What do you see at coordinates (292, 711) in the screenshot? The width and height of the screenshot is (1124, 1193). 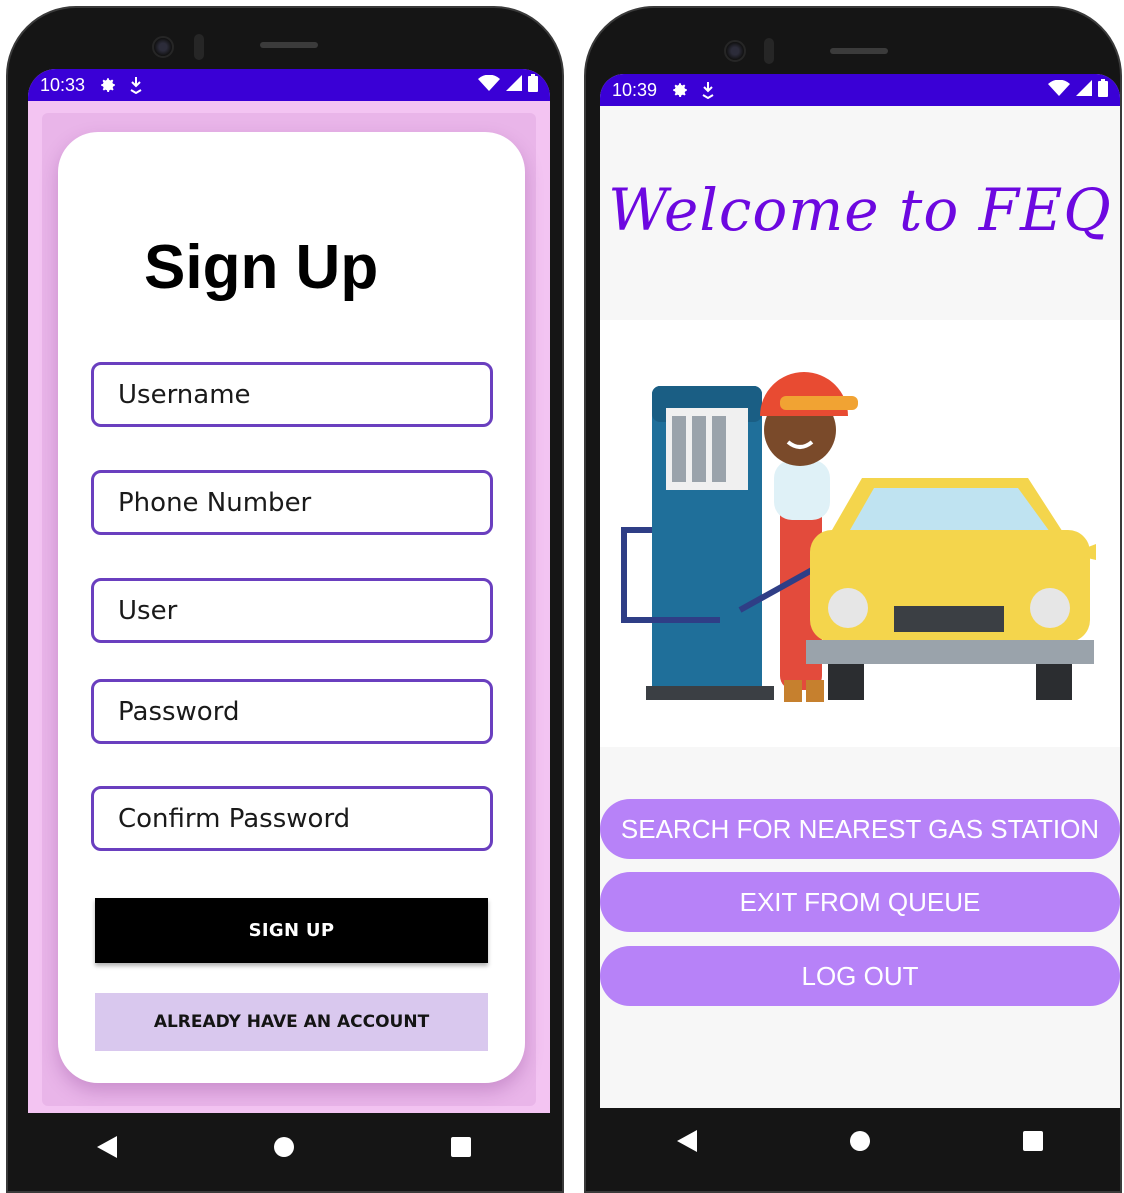 I see `password-field` at bounding box center [292, 711].